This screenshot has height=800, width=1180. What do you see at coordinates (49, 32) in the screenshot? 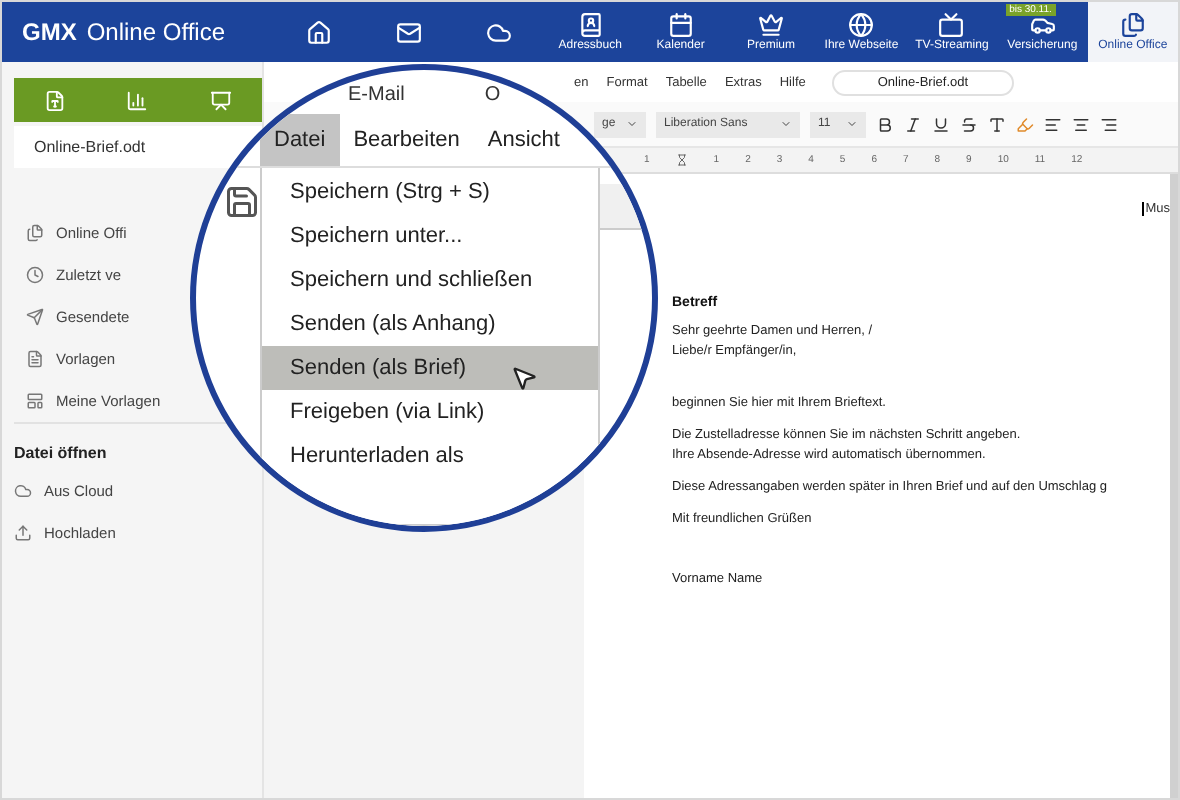
I see `logo: GMX` at bounding box center [49, 32].